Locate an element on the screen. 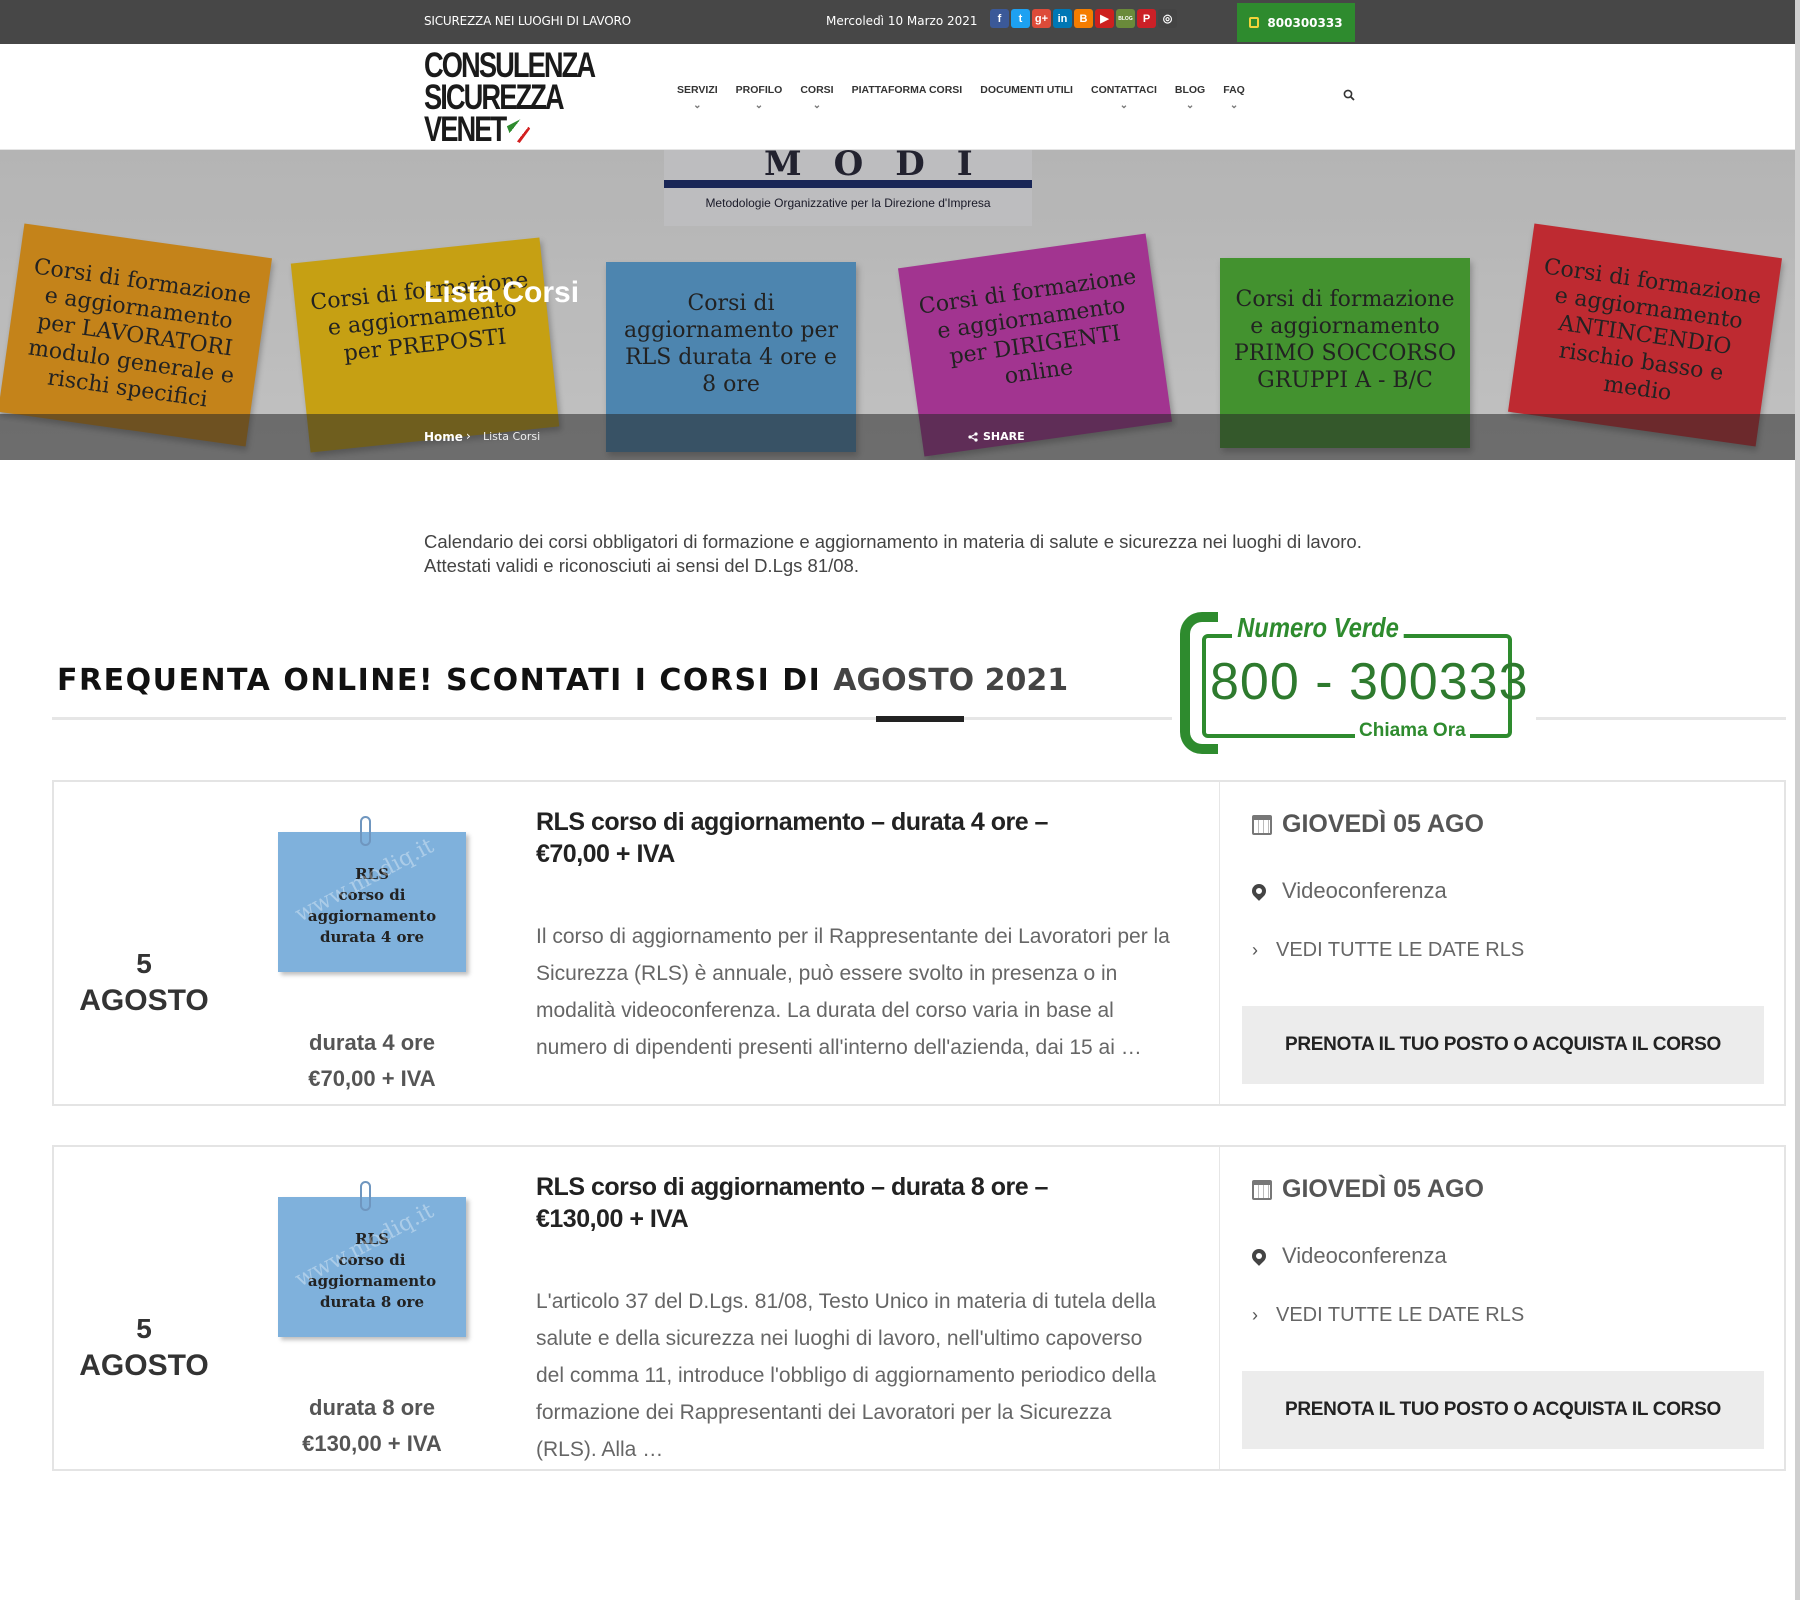 Image resolution: width=1800 pixels, height=1600 pixels. nav-item-label: CONTATTACI is located at coordinates (1123, 90).